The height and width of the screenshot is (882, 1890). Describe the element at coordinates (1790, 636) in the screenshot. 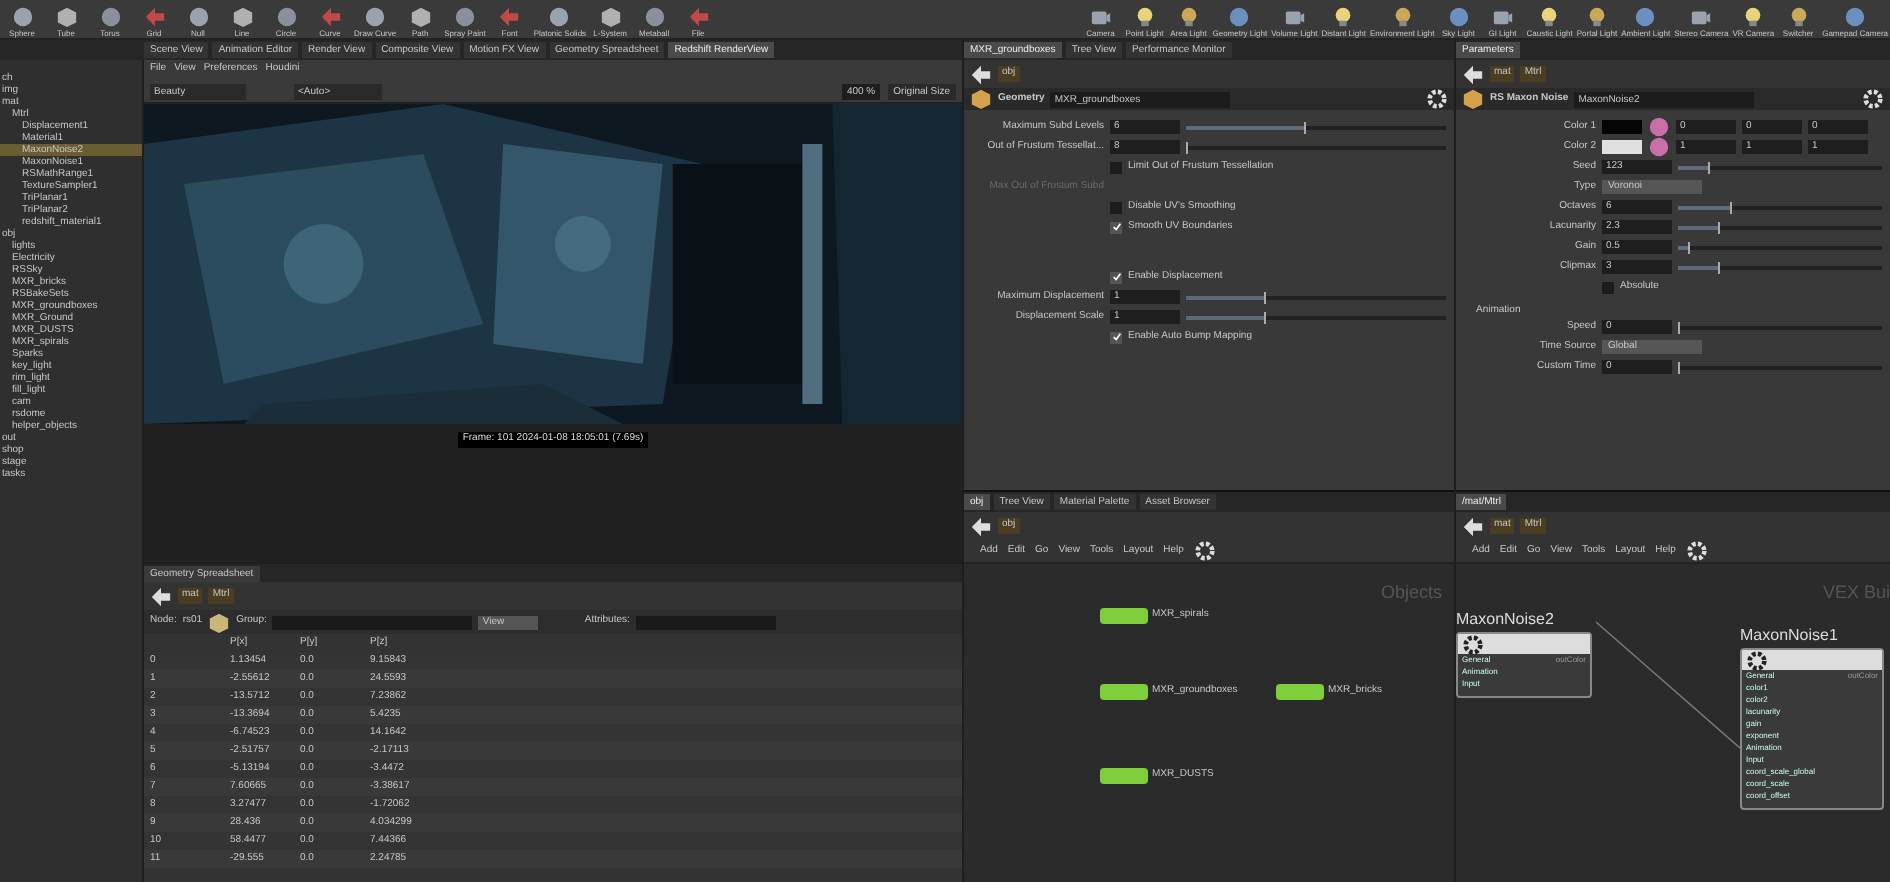

I see `node-title: MaxonNoise1` at that location.